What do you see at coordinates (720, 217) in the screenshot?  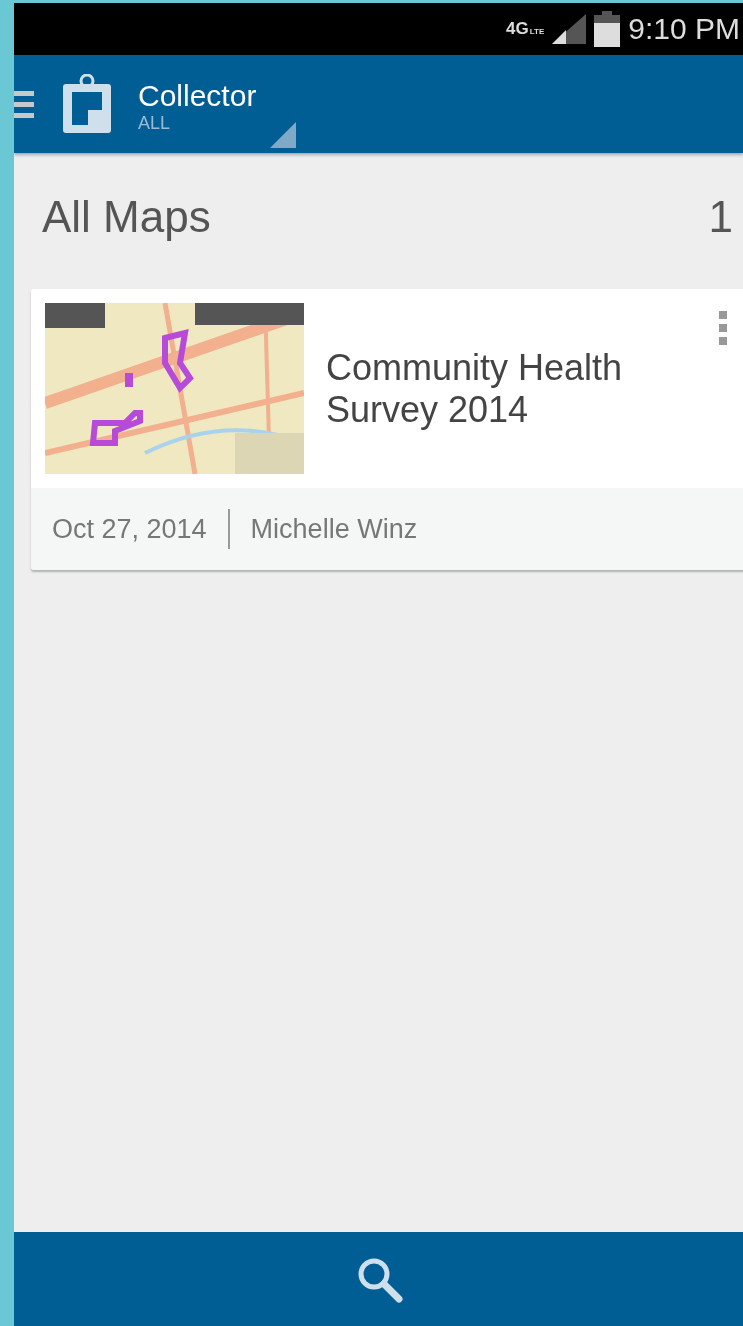 I see `map-count: 1` at bounding box center [720, 217].